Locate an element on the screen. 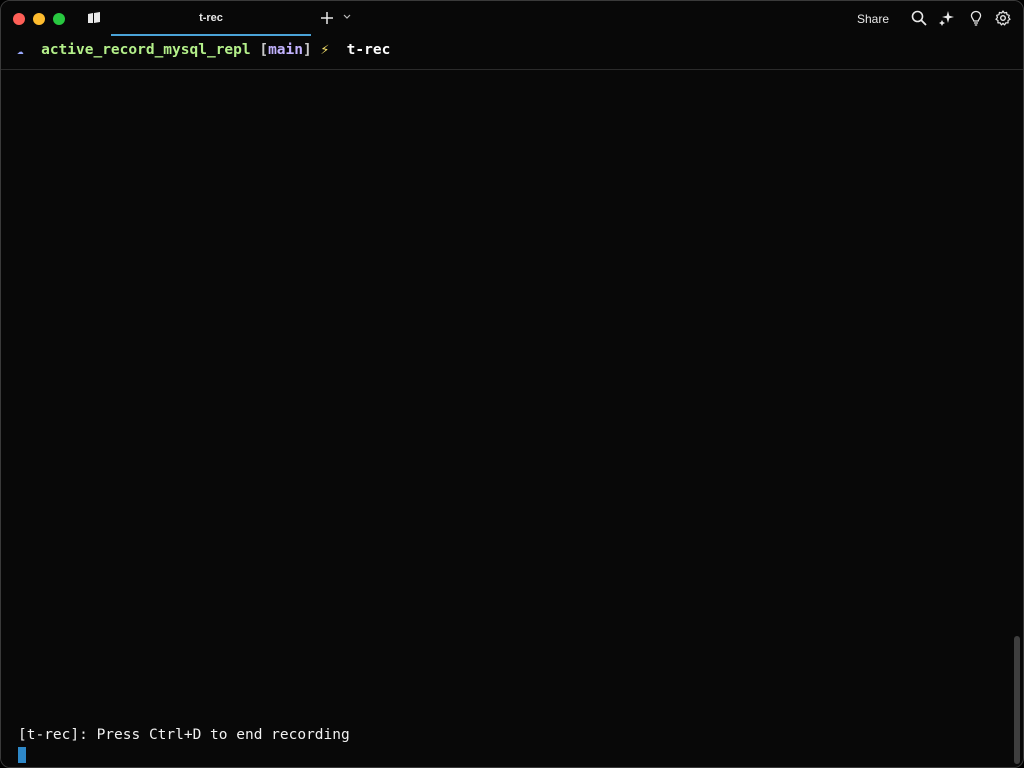  branch-close-bracket: ] is located at coordinates (307, 50).